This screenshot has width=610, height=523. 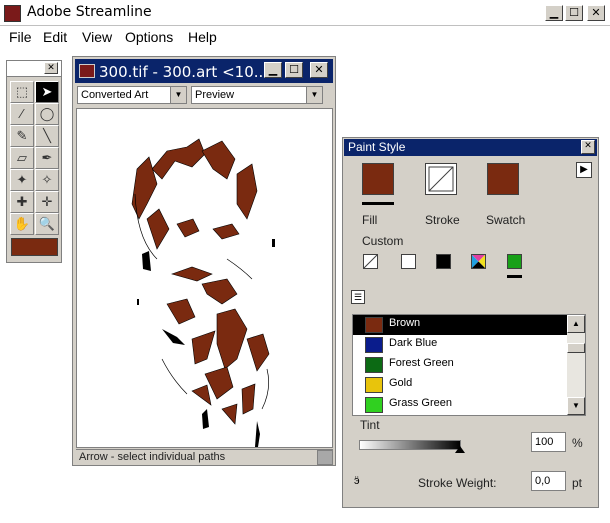 I want to click on swatch-preview, so click(x=503, y=179).